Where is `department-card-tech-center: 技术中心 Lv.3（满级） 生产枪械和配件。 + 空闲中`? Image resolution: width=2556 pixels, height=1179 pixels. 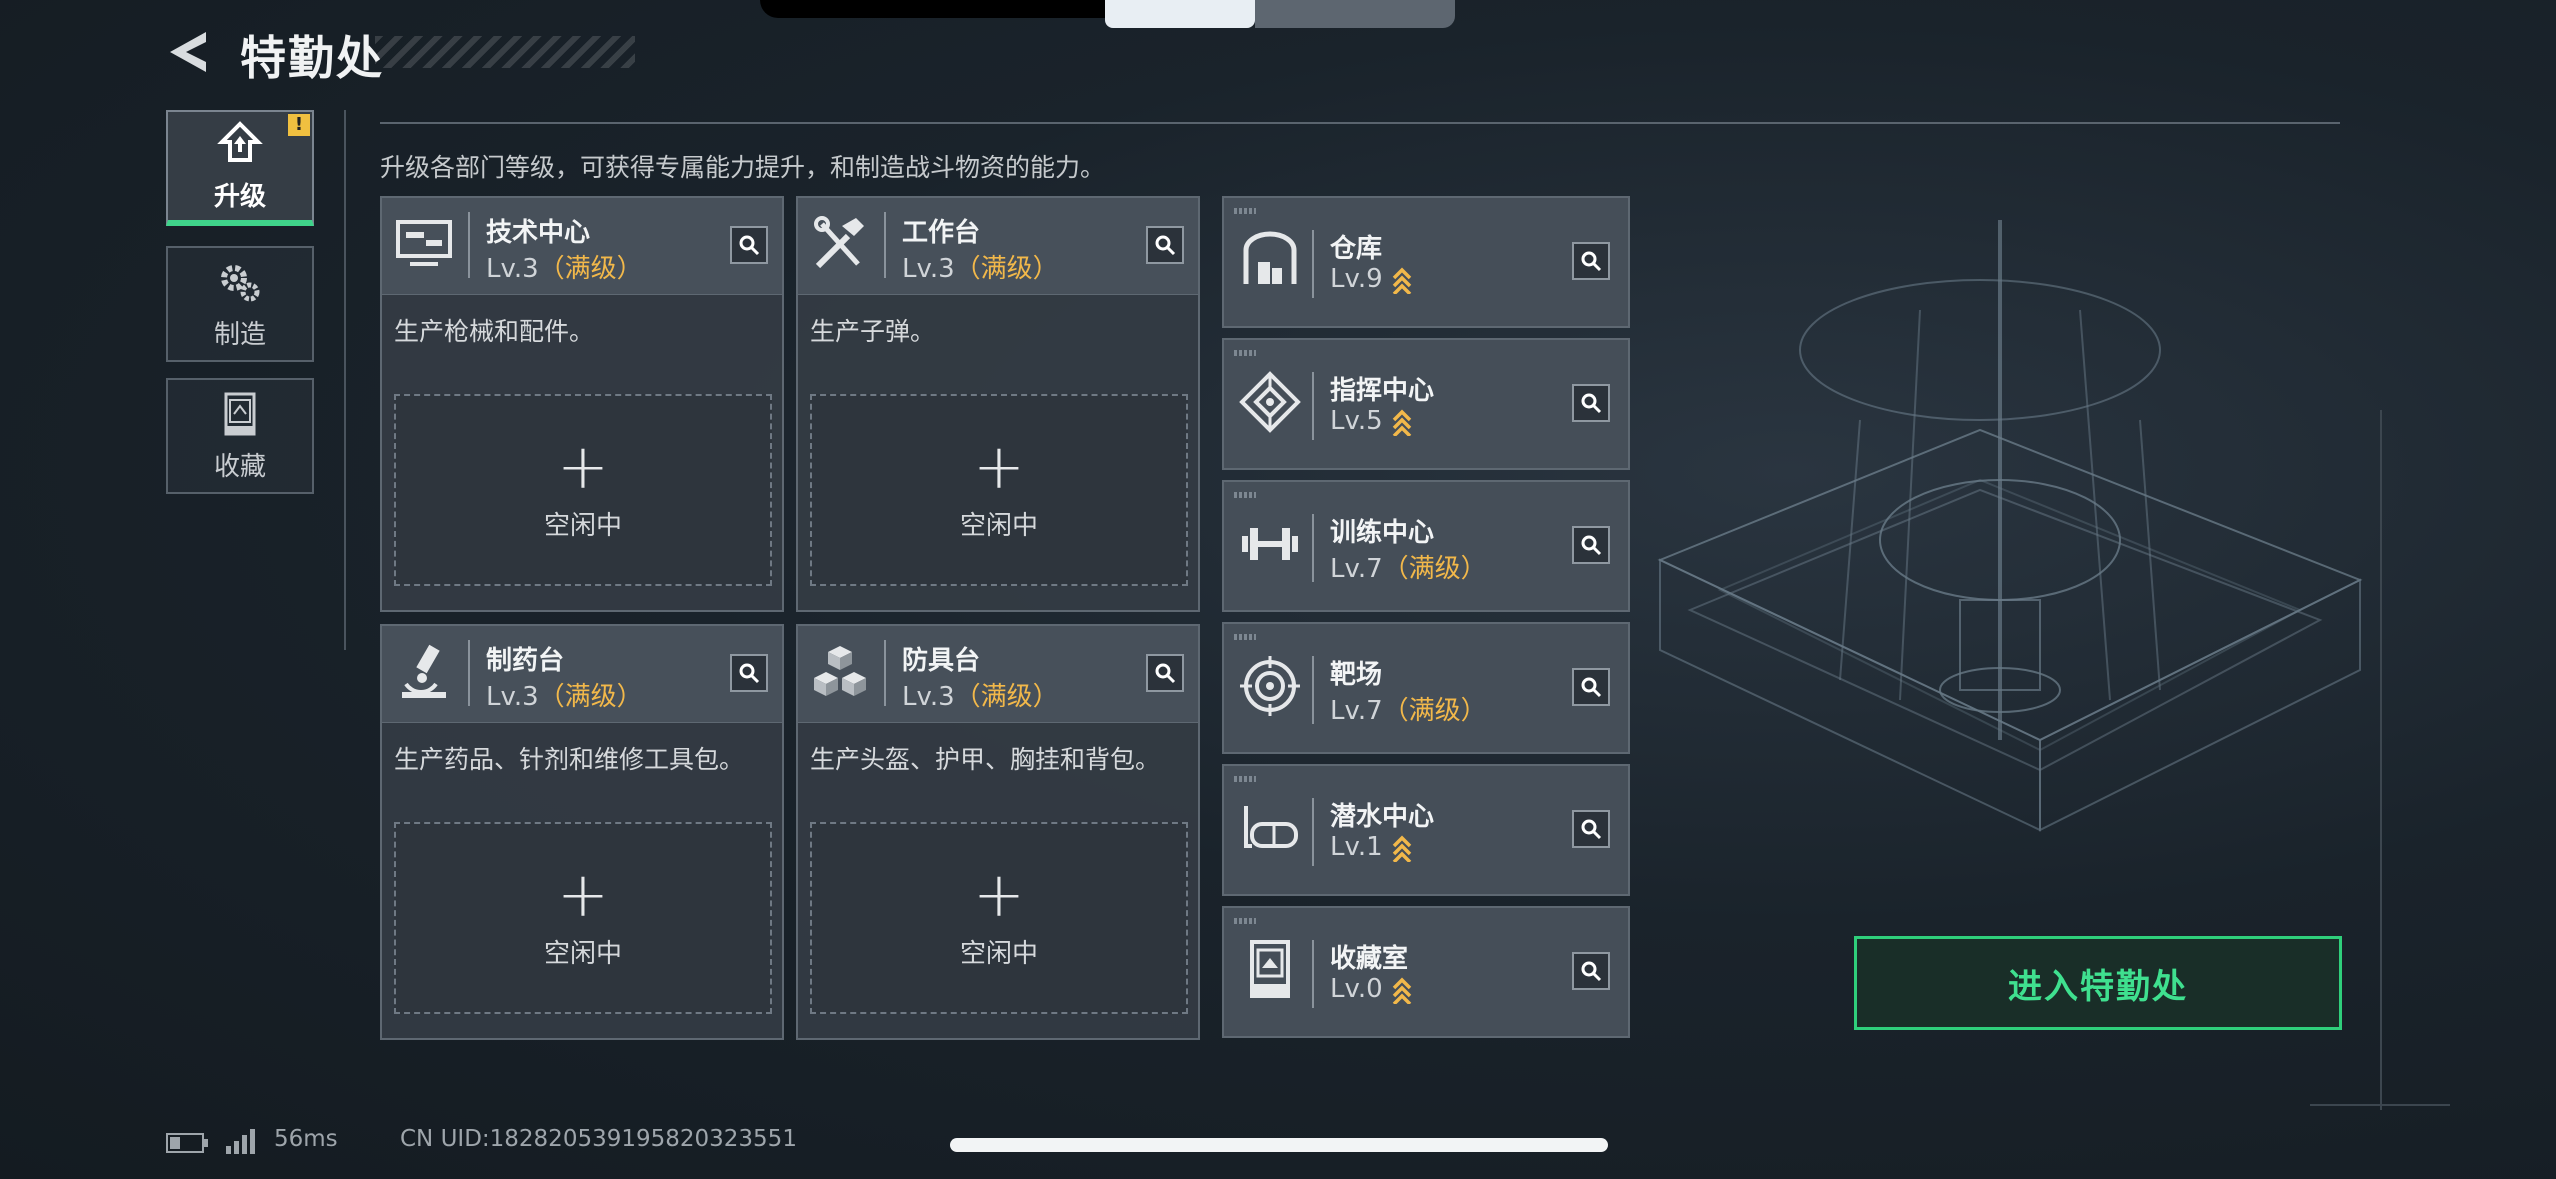
department-card-tech-center: 技术中心 Lv.3（满级） 生产枪械和配件。 + 空闲中 is located at coordinates (582, 404).